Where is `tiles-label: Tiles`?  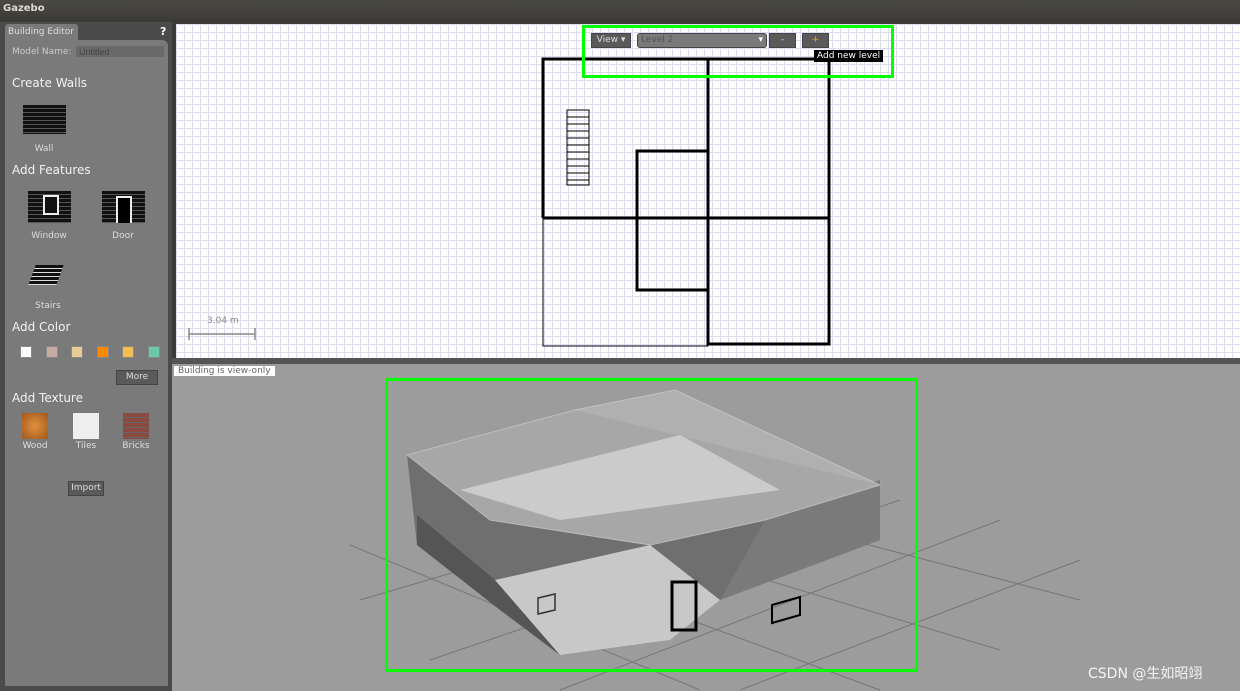
tiles-label: Tiles is located at coordinates (86, 446).